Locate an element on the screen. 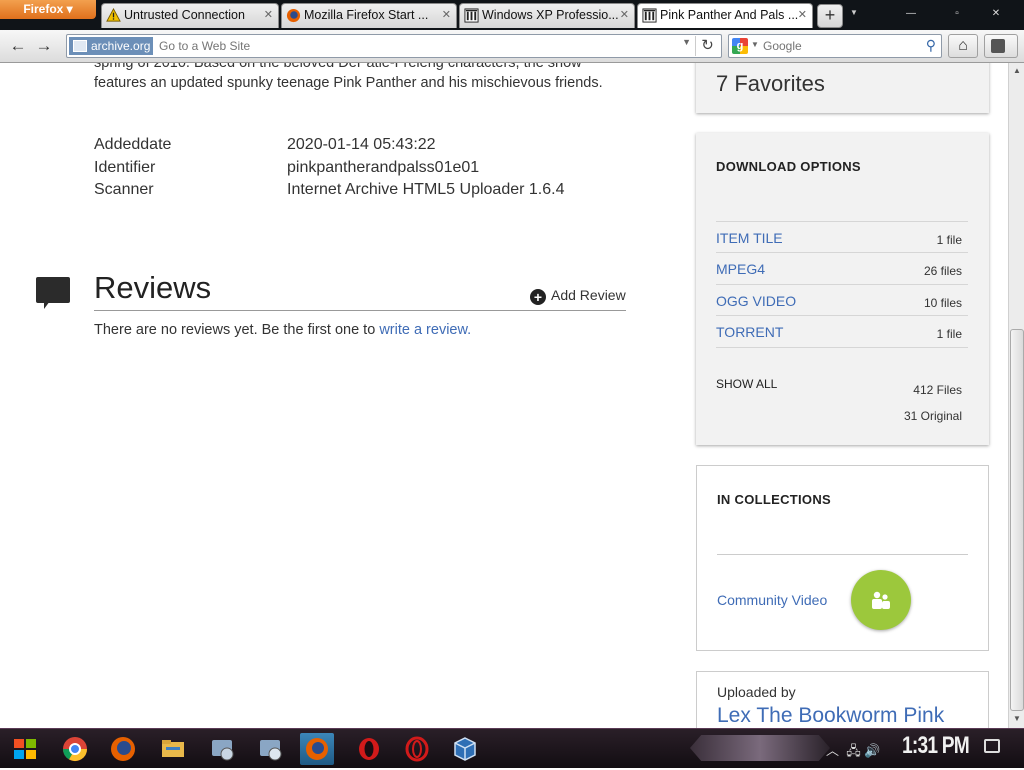  plus-circle-icon: + is located at coordinates (538, 297).